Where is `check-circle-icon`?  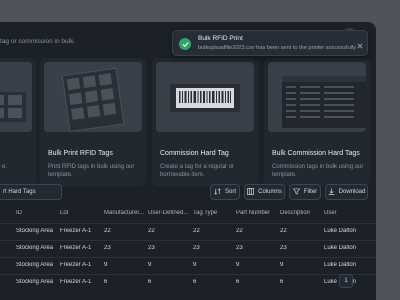
check-circle-icon is located at coordinates (185, 44).